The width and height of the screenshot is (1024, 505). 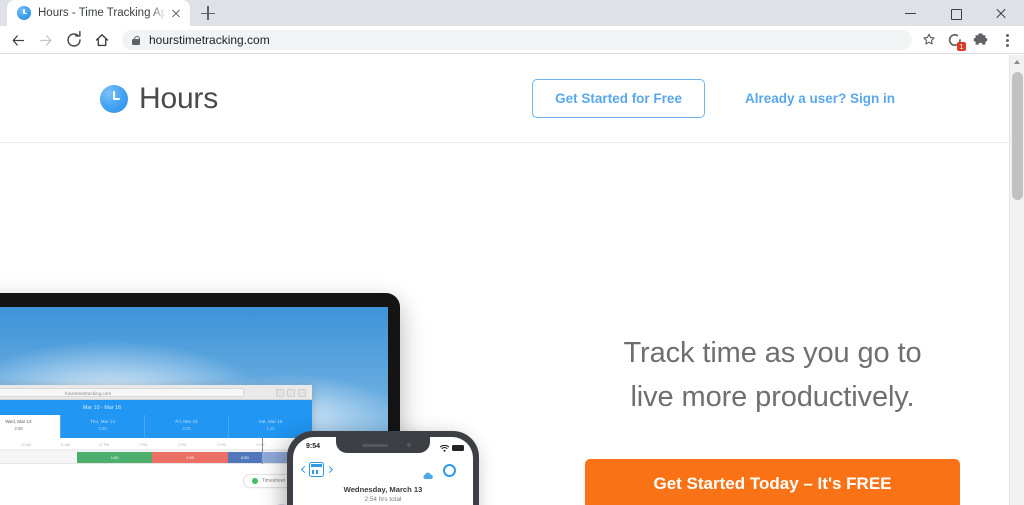 What do you see at coordinates (143, 445) in the screenshot?
I see `laptop-axis-tick: 1 PM` at bounding box center [143, 445].